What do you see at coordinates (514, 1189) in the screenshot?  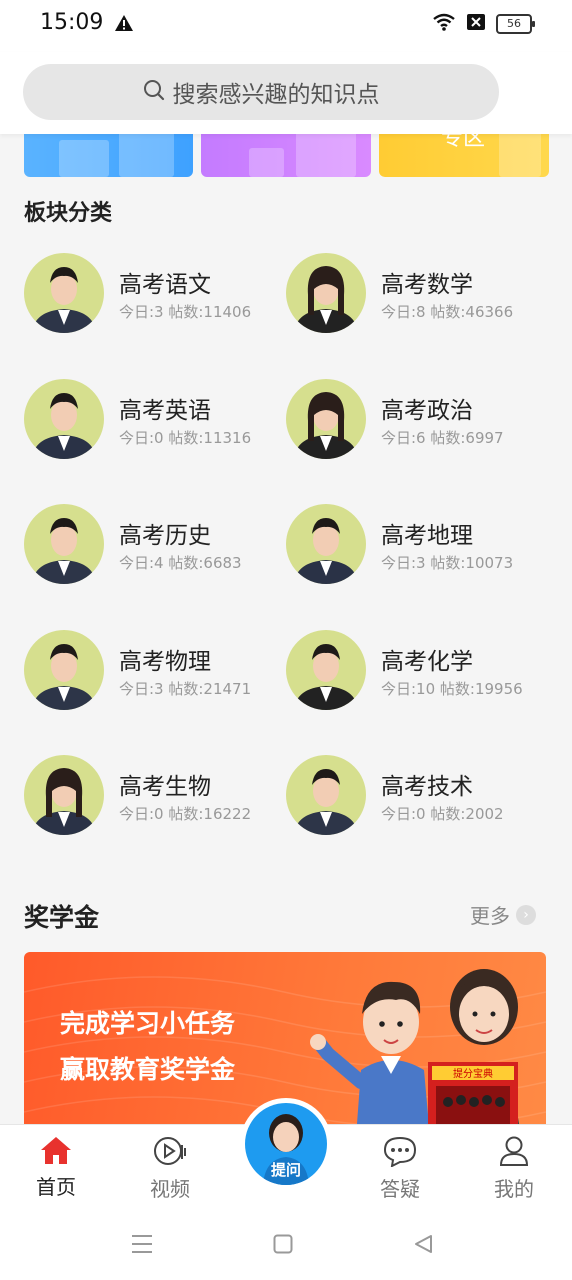 I see `tab-mine-label: 我的` at bounding box center [514, 1189].